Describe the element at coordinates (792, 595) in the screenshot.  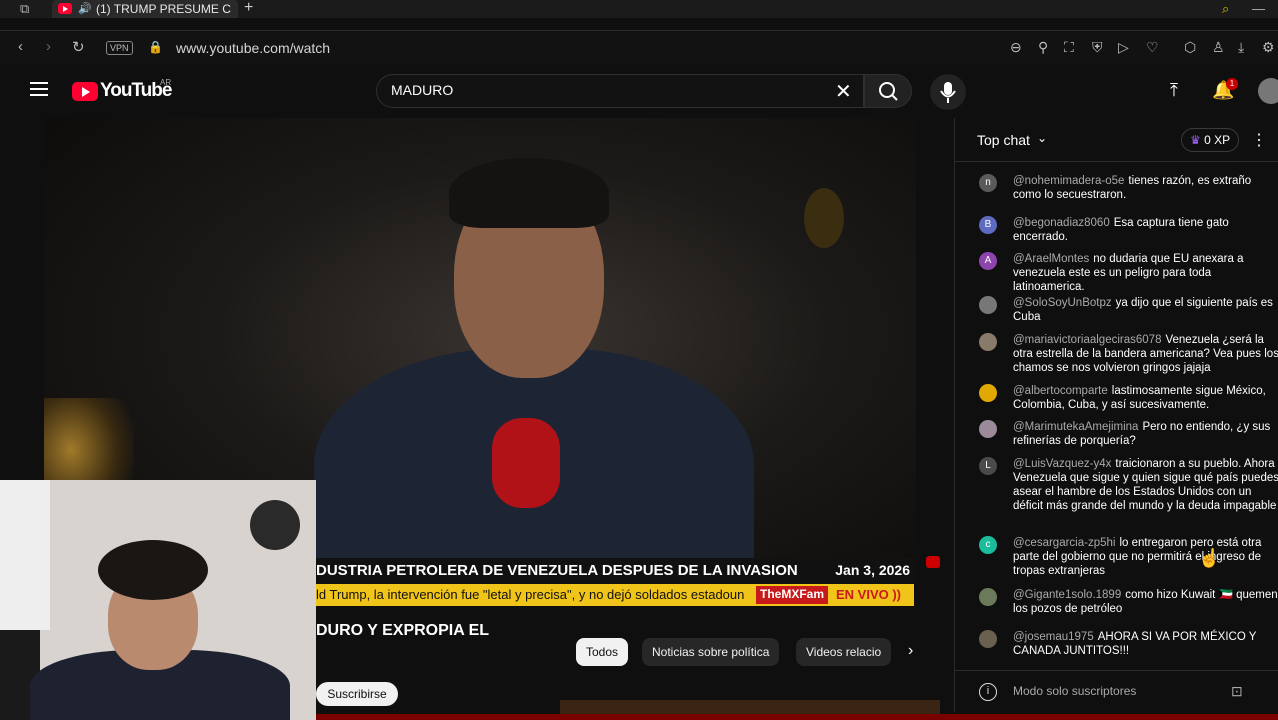
I see `brand-tag: TheMXFam` at that location.